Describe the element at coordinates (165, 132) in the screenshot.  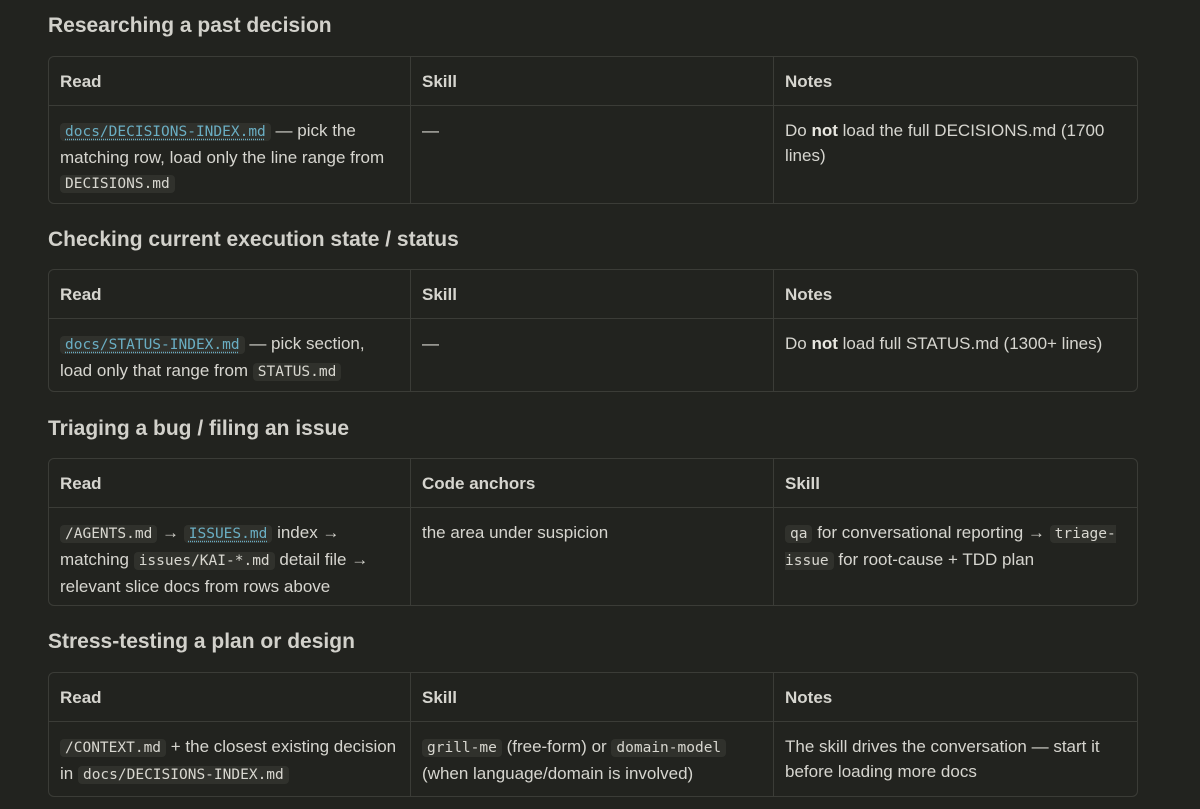
I see `decisions-index-link: docs/DECISIONS-INDEX.md` at that location.